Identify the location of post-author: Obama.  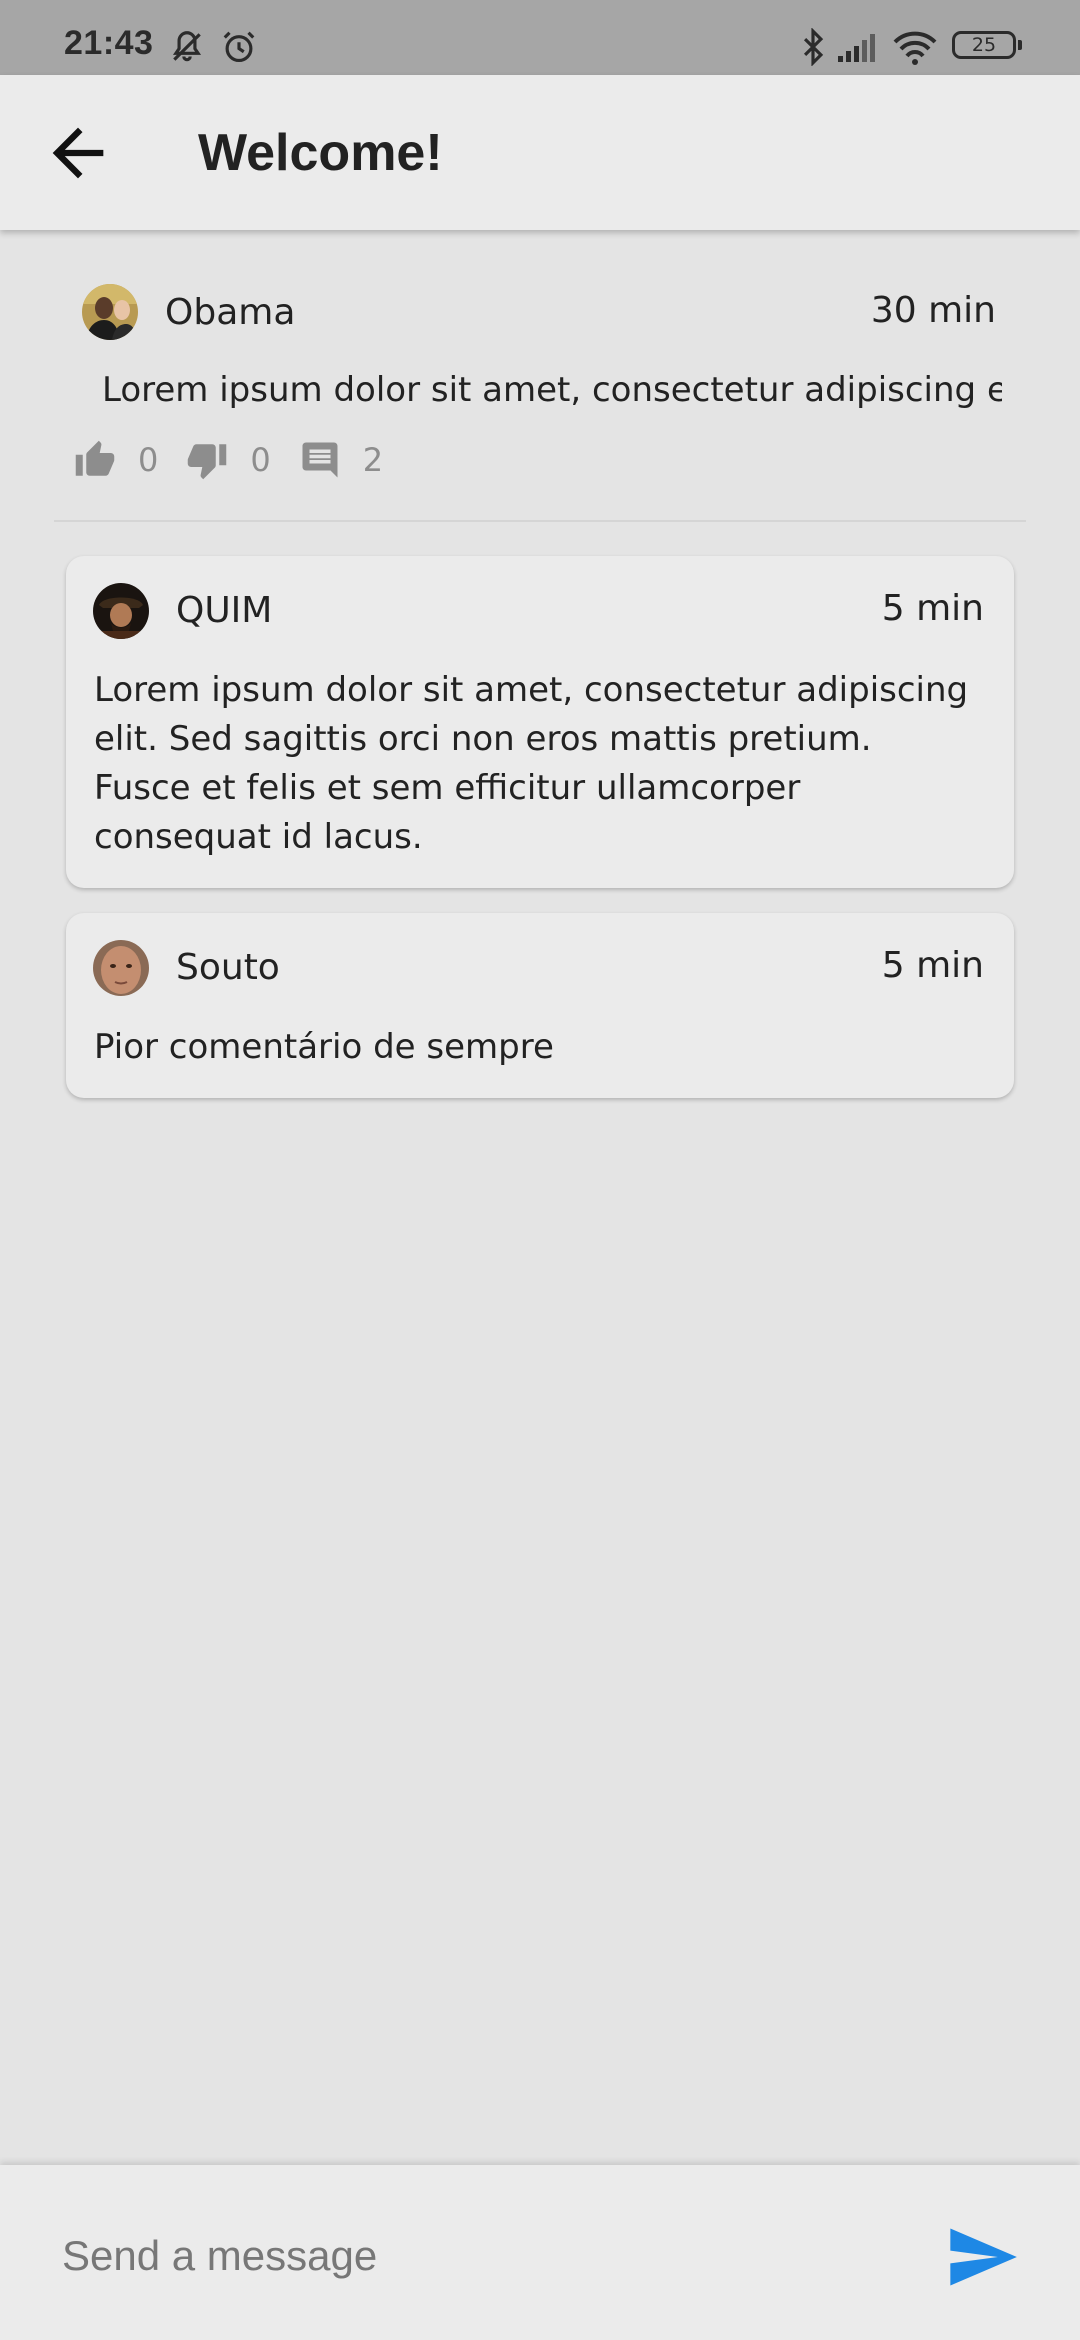
(230, 312).